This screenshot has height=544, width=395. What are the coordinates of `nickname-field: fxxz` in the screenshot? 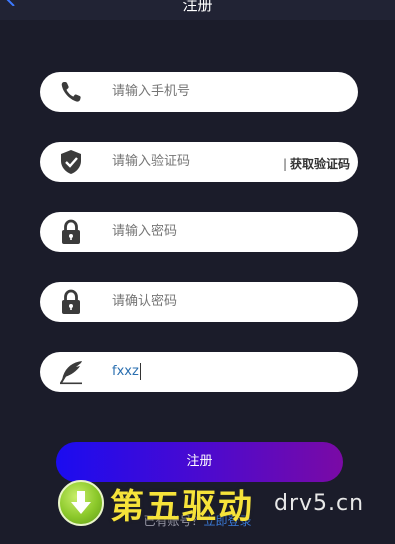 It's located at (199, 372).